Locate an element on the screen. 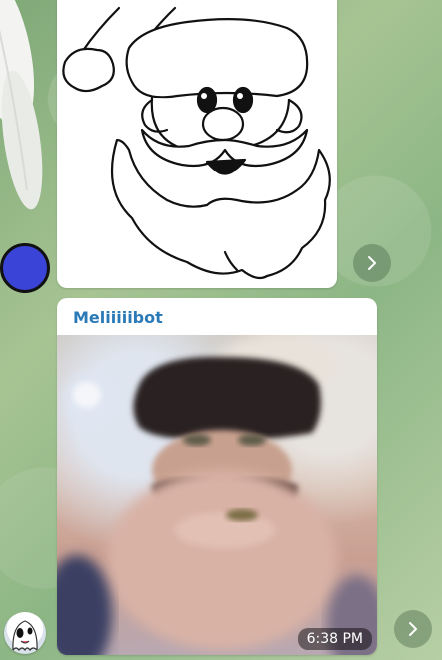 This screenshot has width=442, height=660. flower-petal-decoration is located at coordinates (21, 105).